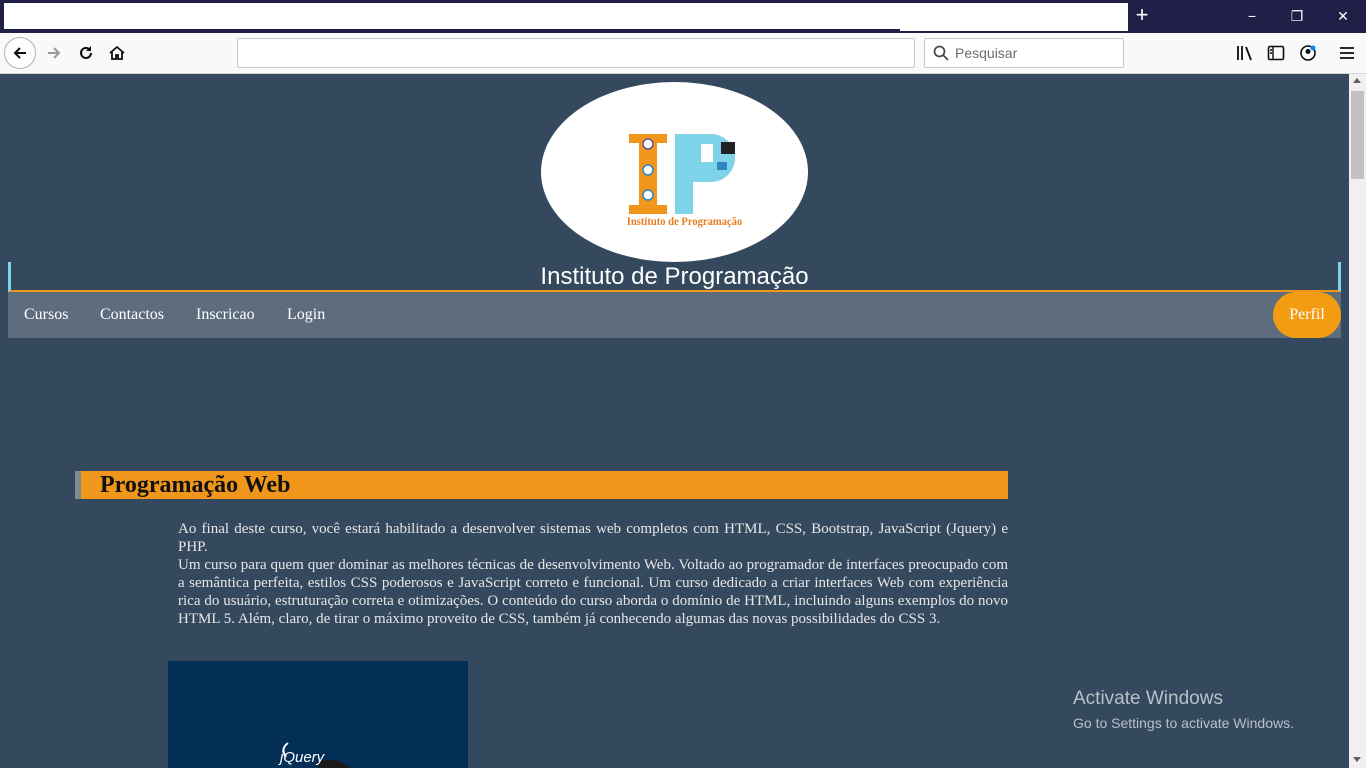  I want to click on library-icon, so click(1244, 53).